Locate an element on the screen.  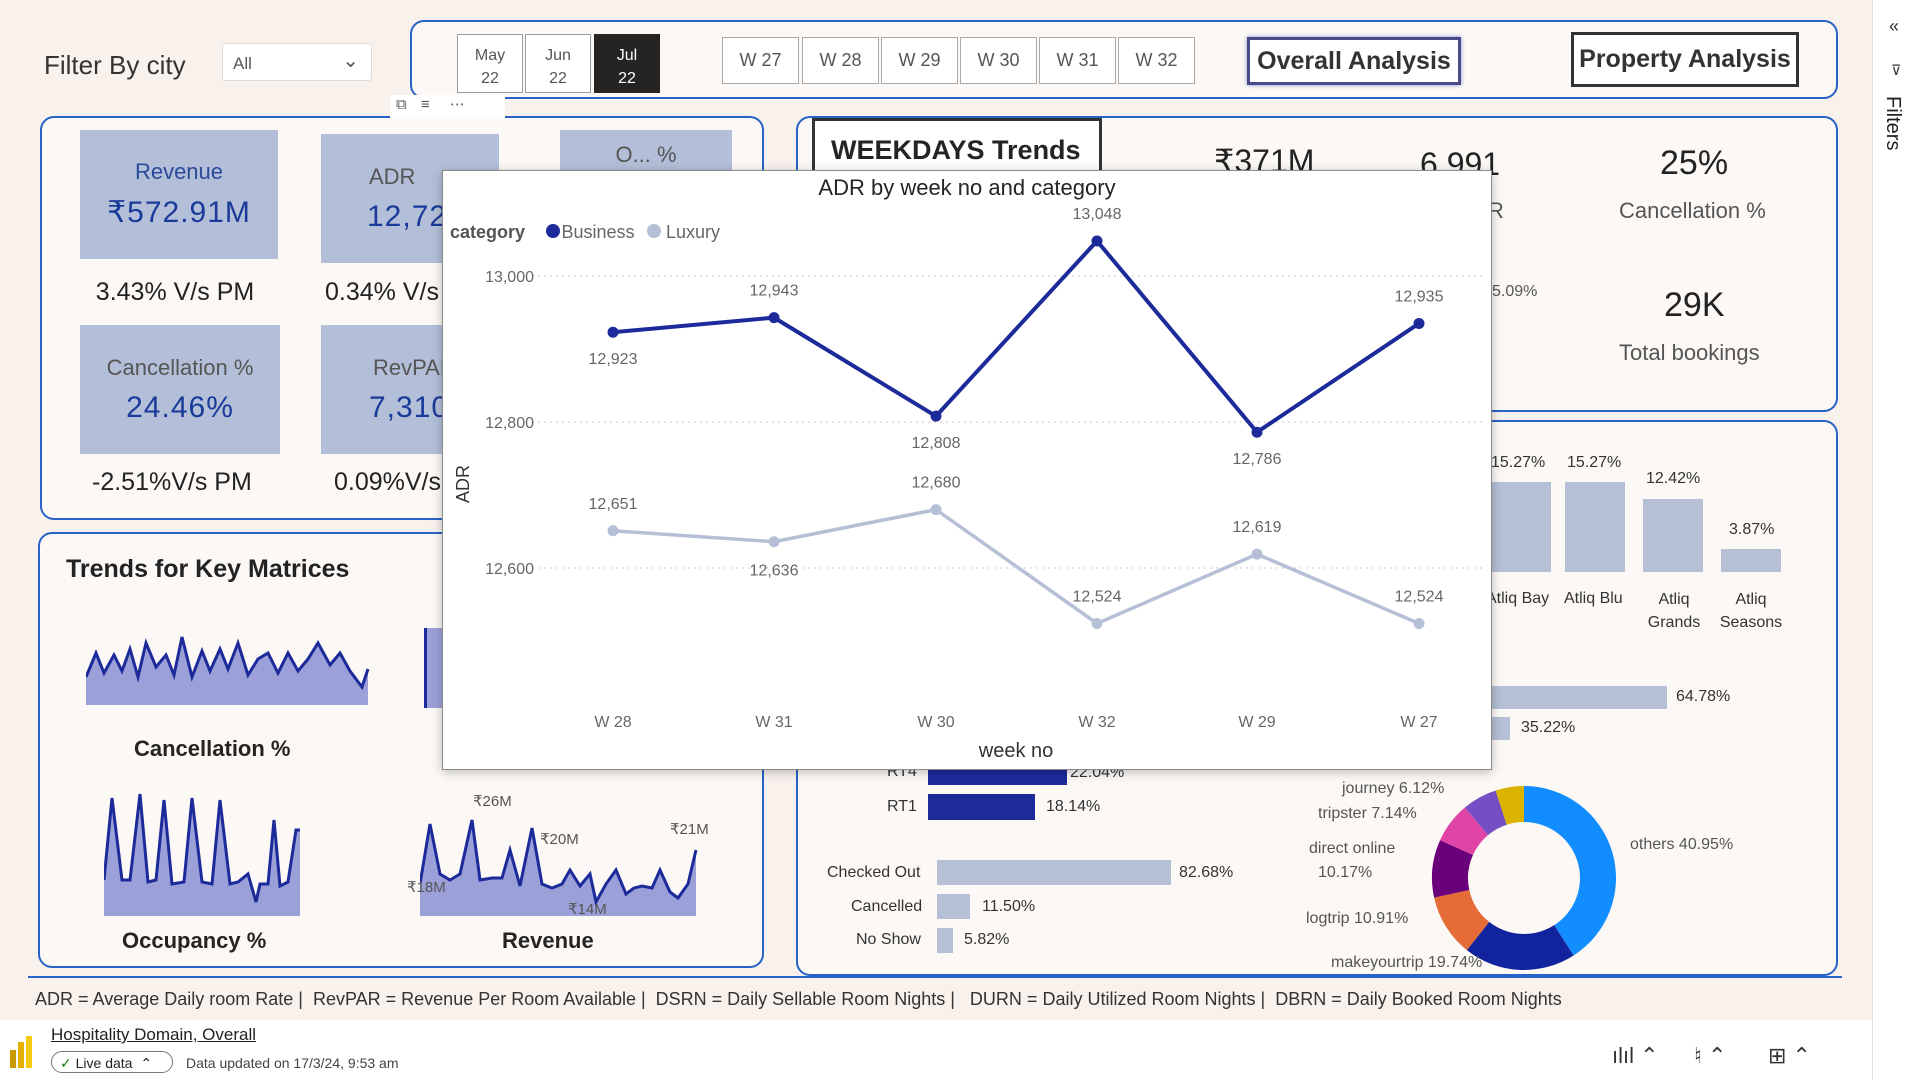
x-tick-label: W 29 is located at coordinates (1256, 722).